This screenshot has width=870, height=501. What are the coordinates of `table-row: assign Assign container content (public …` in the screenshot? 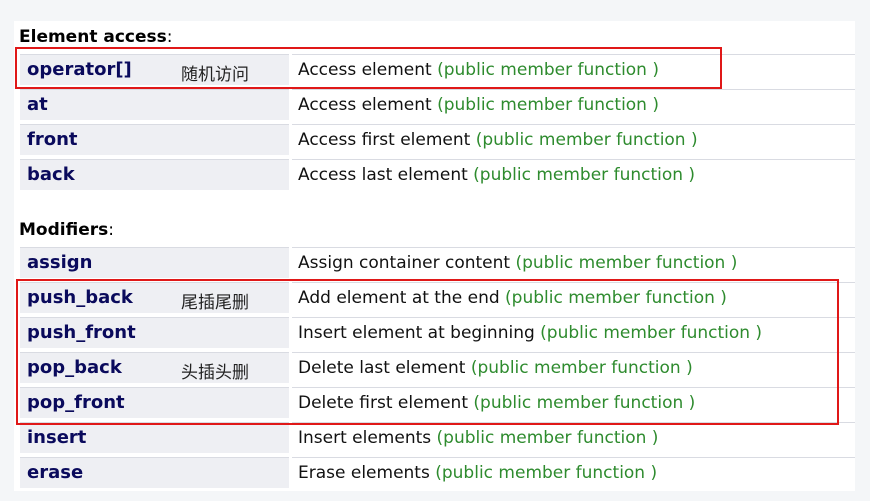 It's located at (437, 262).